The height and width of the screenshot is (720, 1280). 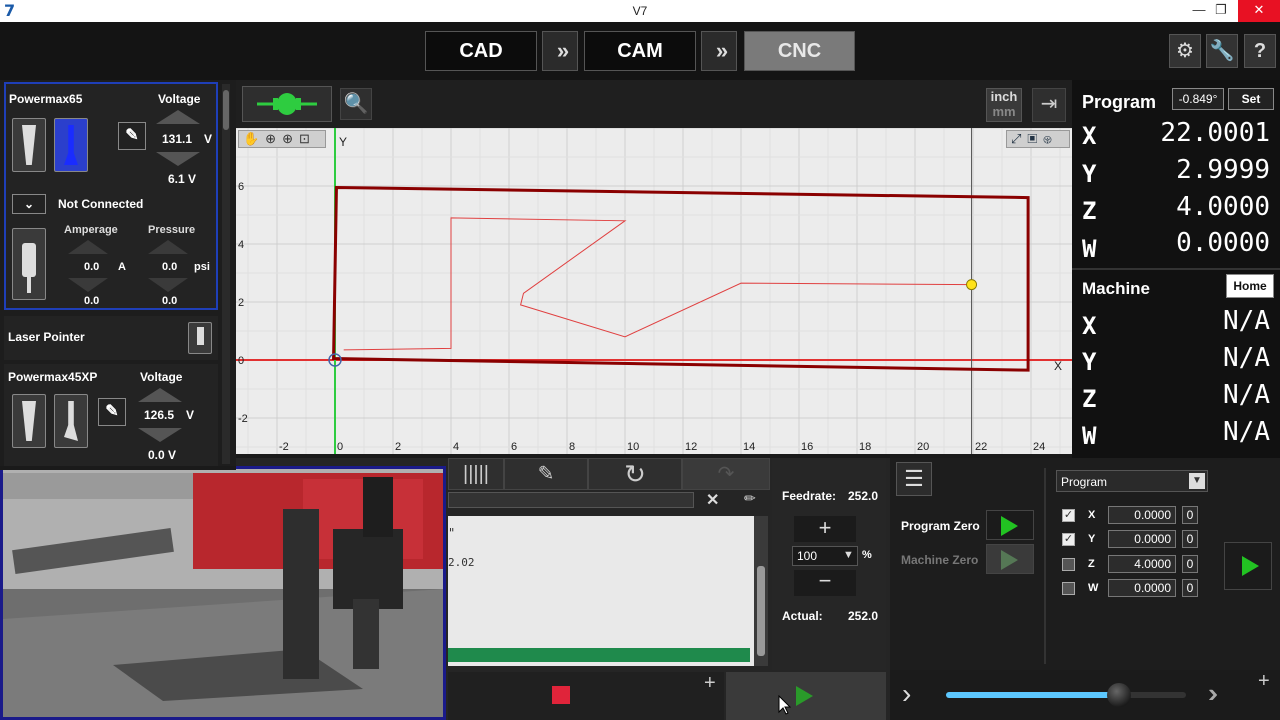 I want to click on x-checkbox: ✓, so click(x=1068, y=515).